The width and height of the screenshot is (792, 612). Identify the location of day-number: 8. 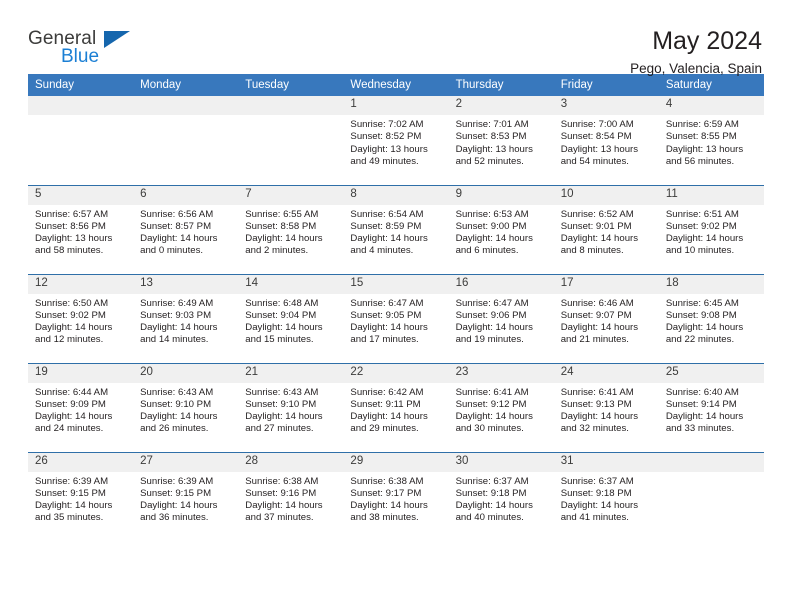
(396, 195).